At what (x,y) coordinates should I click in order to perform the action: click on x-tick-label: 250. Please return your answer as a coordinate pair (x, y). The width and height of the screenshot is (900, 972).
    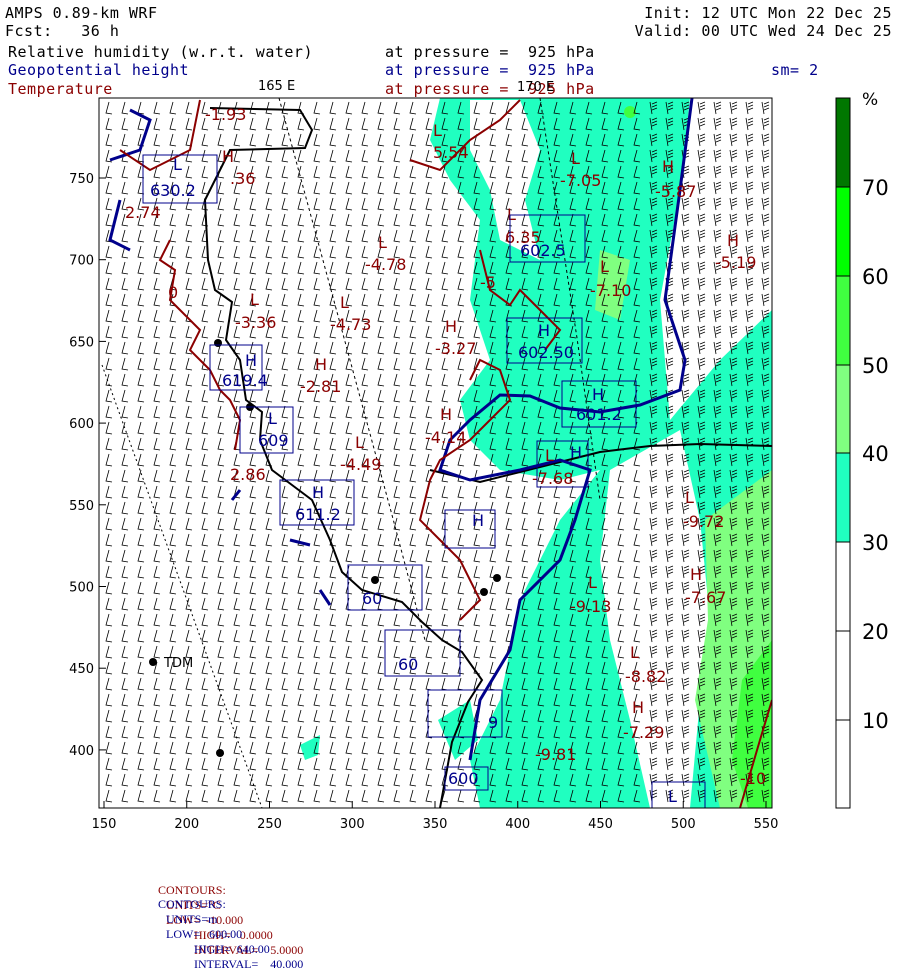
    Looking at the image, I should click on (269, 824).